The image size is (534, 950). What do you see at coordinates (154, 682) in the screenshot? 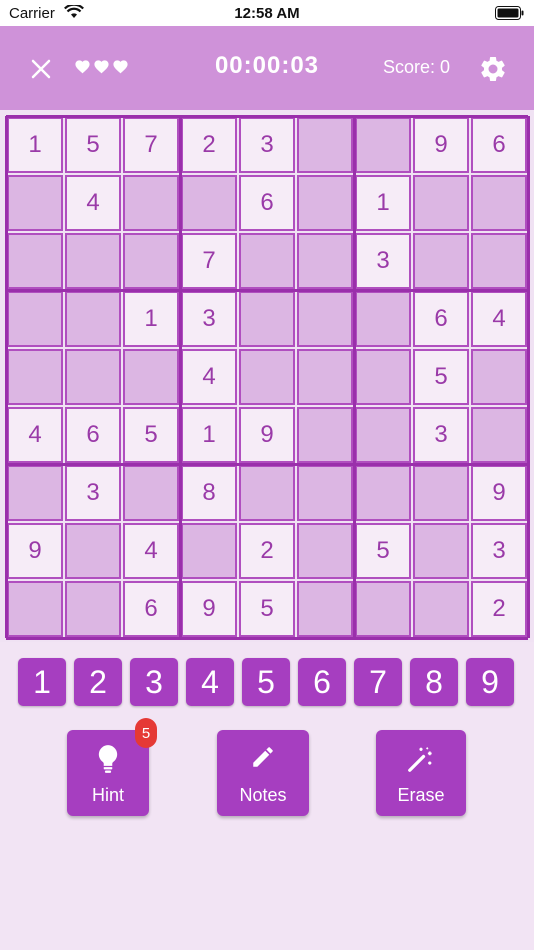
I see `number-key-3: 3` at bounding box center [154, 682].